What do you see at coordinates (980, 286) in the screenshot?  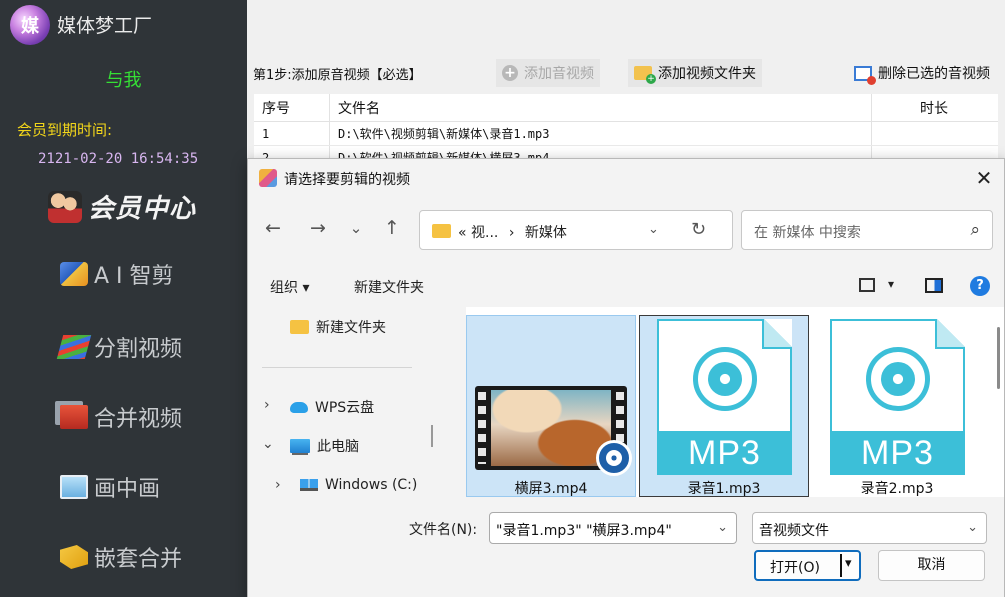 I see `help-icon: ?` at bounding box center [980, 286].